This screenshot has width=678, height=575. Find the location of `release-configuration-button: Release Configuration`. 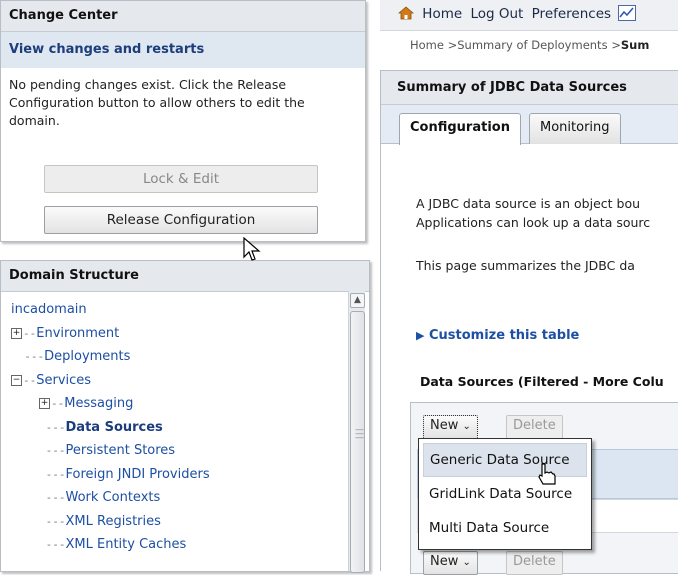

release-configuration-button: Release Configuration is located at coordinates (181, 220).